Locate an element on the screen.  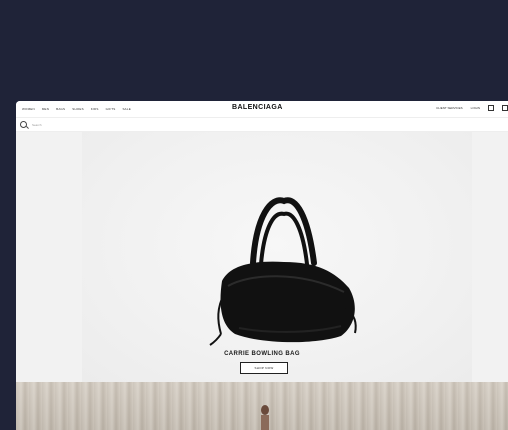
search-icon is located at coordinates (23, 124).